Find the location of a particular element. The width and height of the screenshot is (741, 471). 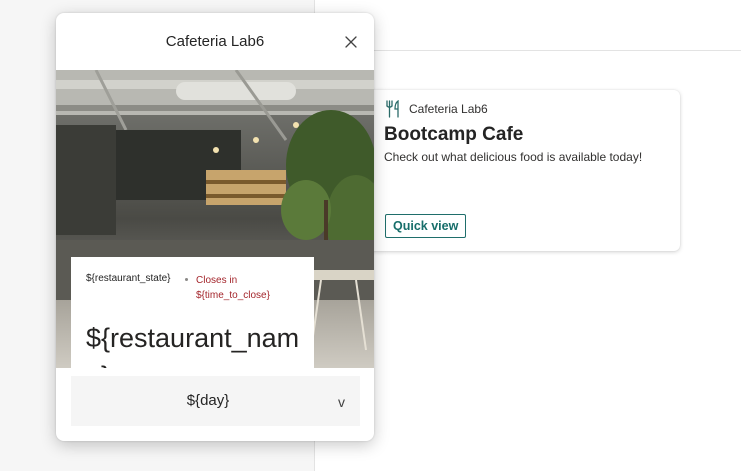

chevron-down-icon: v is located at coordinates (341, 402).